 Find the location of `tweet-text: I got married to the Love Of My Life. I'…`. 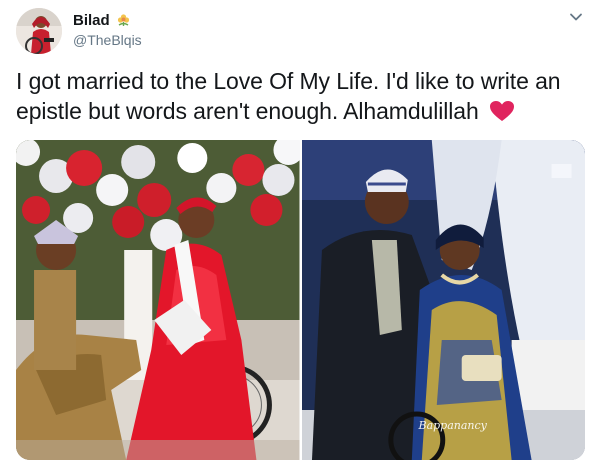

tweet-text: I got married to the Love Of My Life. I'… is located at coordinates (288, 96).